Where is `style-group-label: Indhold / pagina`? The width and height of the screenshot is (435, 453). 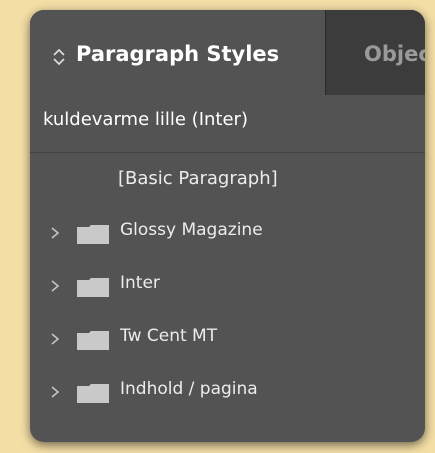
style-group-label: Indhold / pagina is located at coordinates (189, 389).